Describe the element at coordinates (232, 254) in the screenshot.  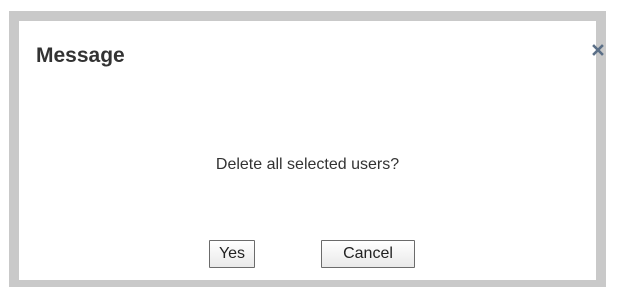
I see `yes-button: Yes` at that location.